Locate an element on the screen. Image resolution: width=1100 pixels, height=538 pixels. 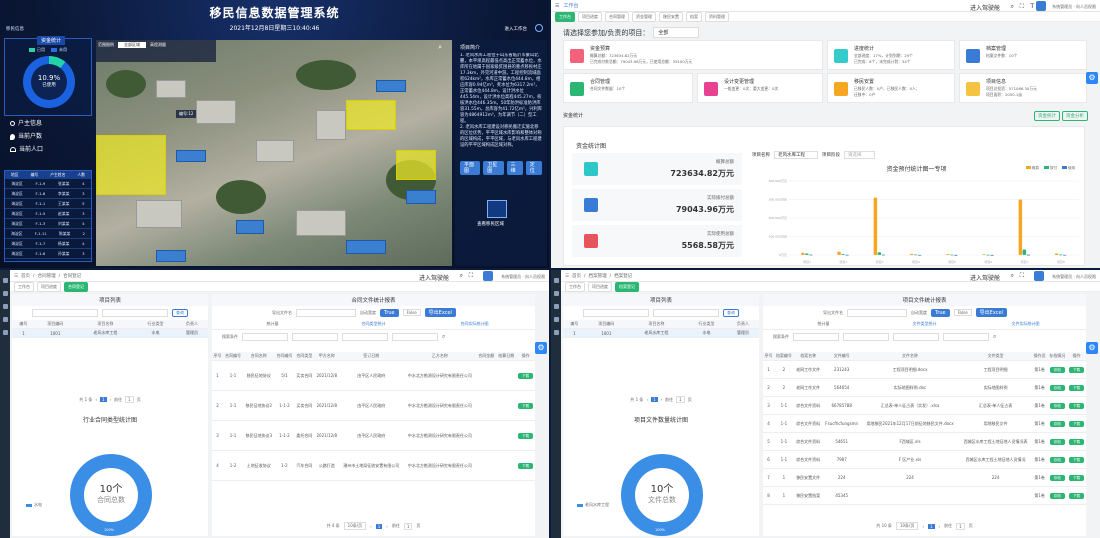
stage-filter: 请选择 is located at coordinates (859, 155).